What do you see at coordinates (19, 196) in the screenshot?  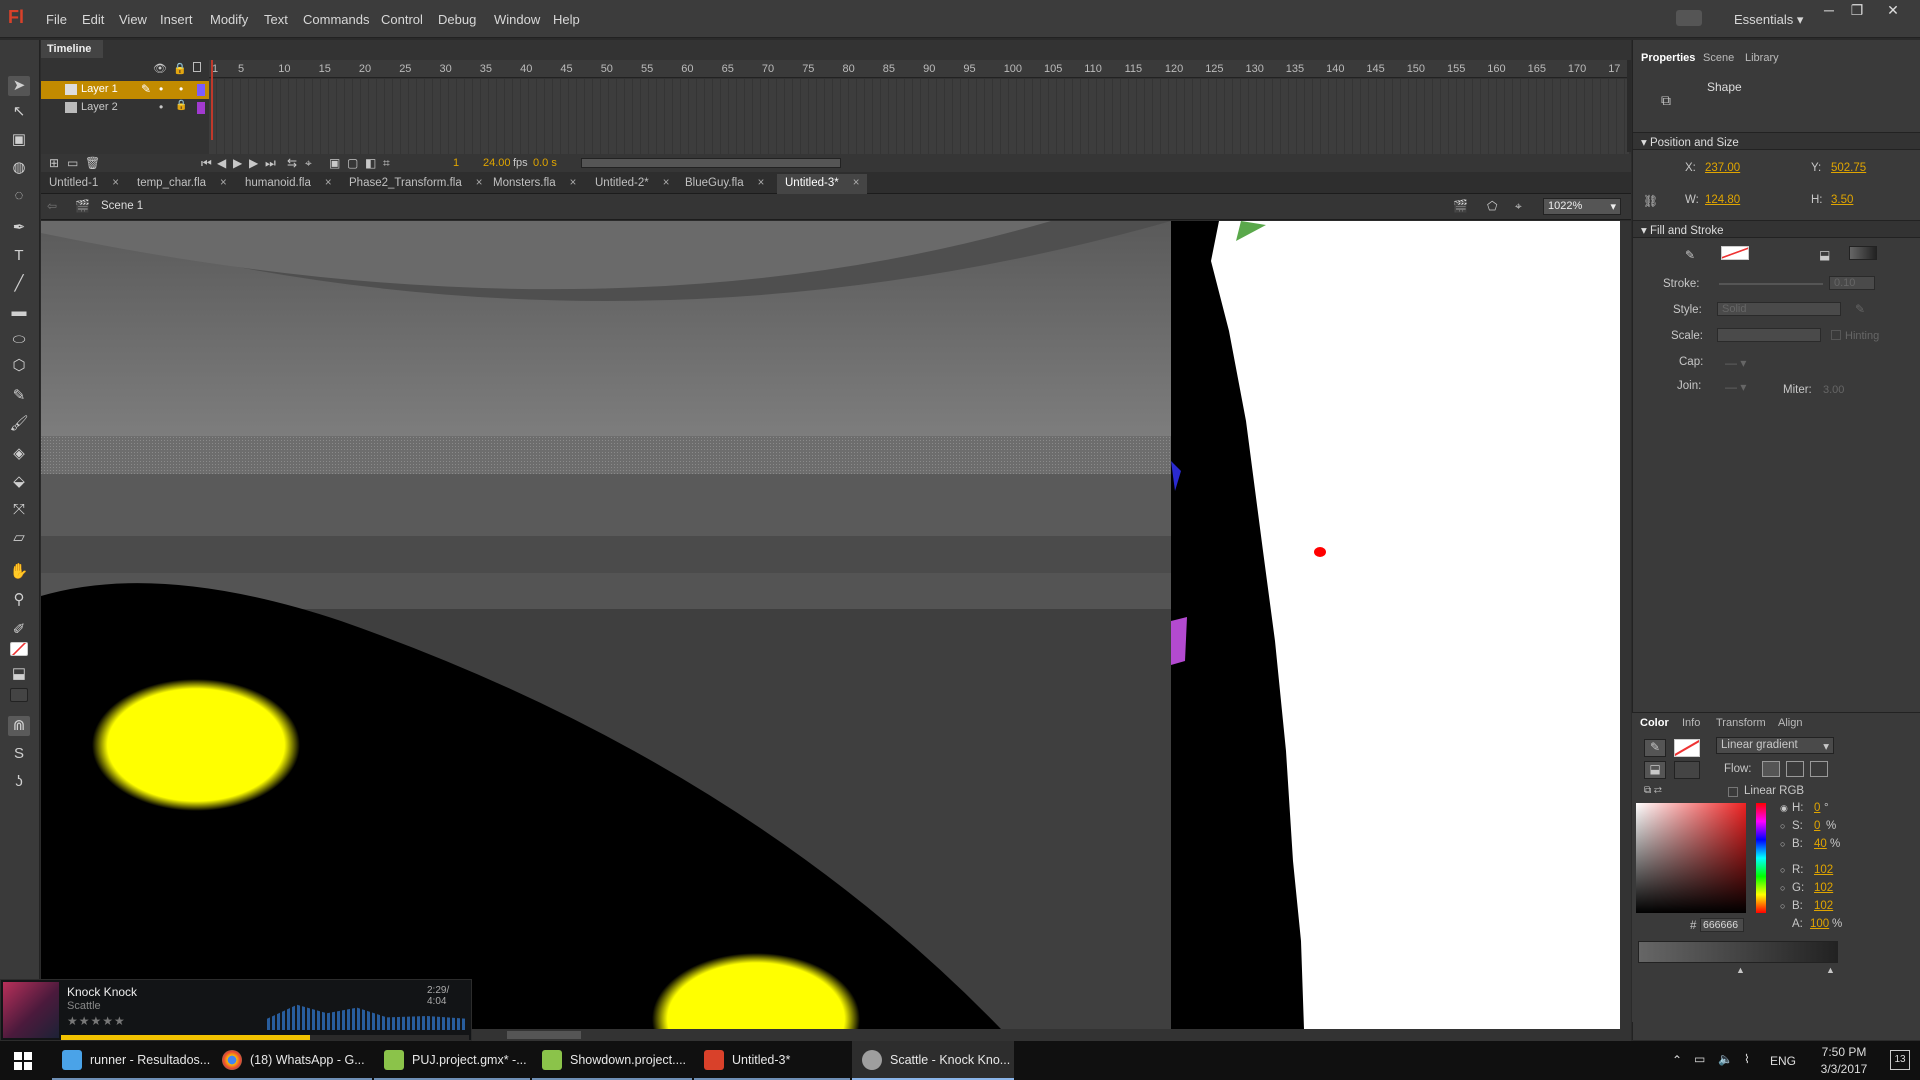 I see `lasso-tool-icon: ◌` at bounding box center [19, 196].